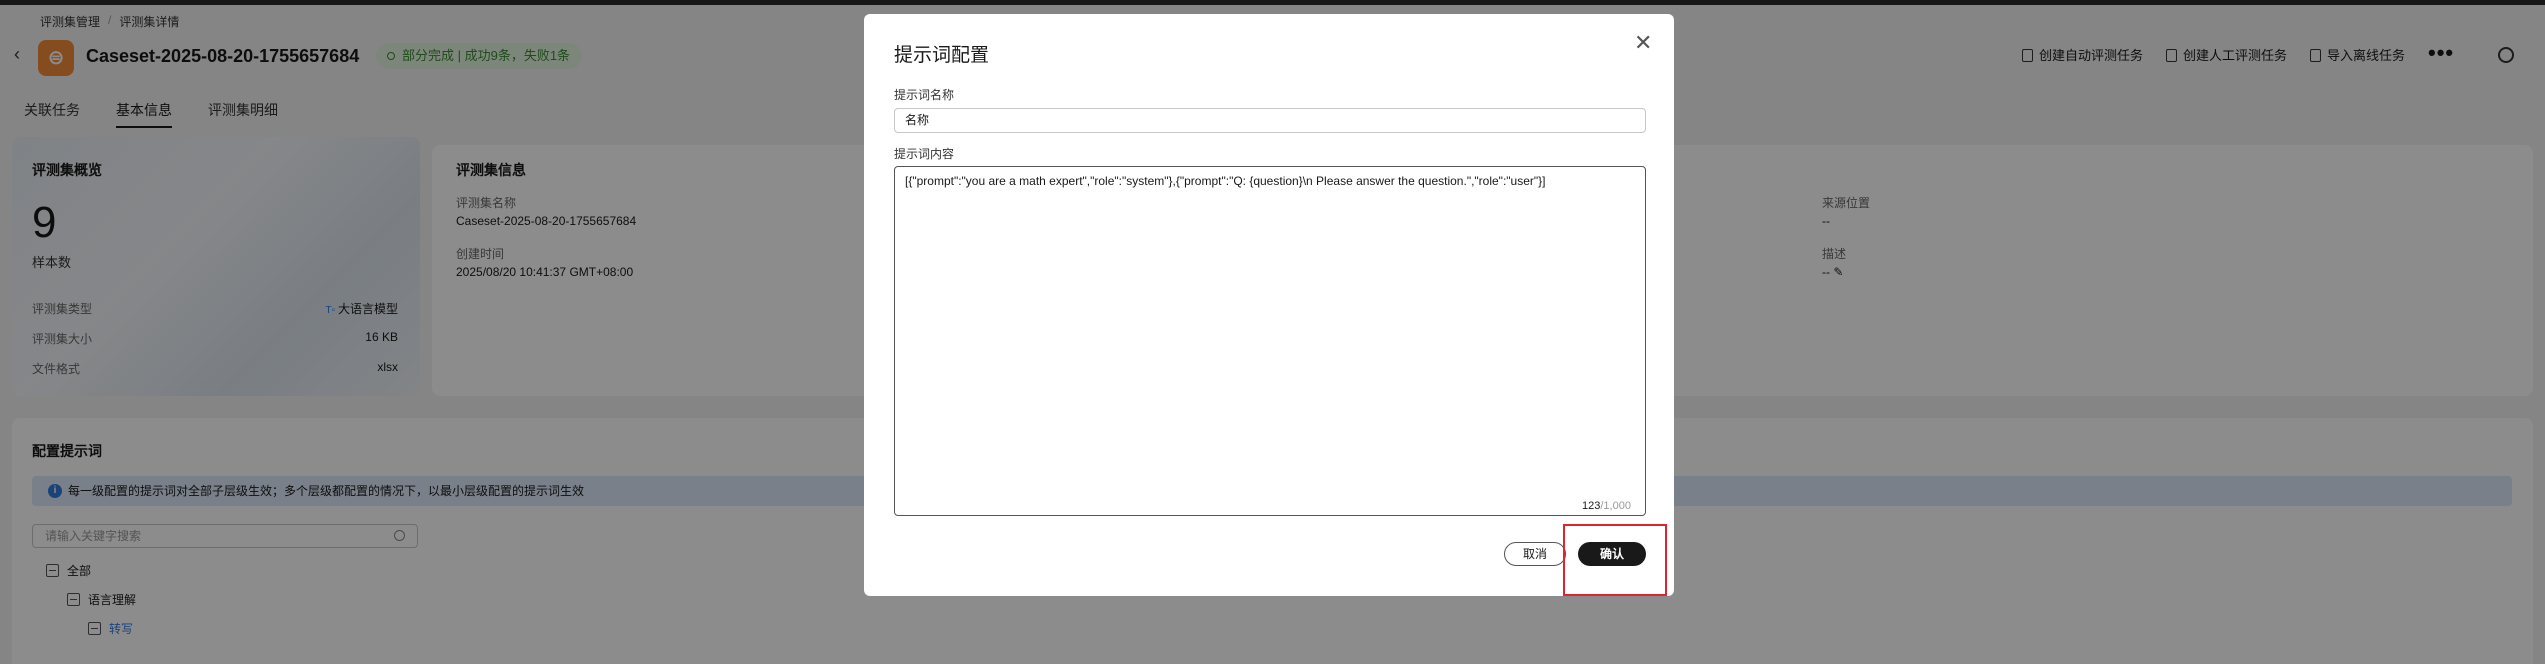 This screenshot has height=664, width=2545. I want to click on char-counter: 123/1,000, so click(1606, 506).